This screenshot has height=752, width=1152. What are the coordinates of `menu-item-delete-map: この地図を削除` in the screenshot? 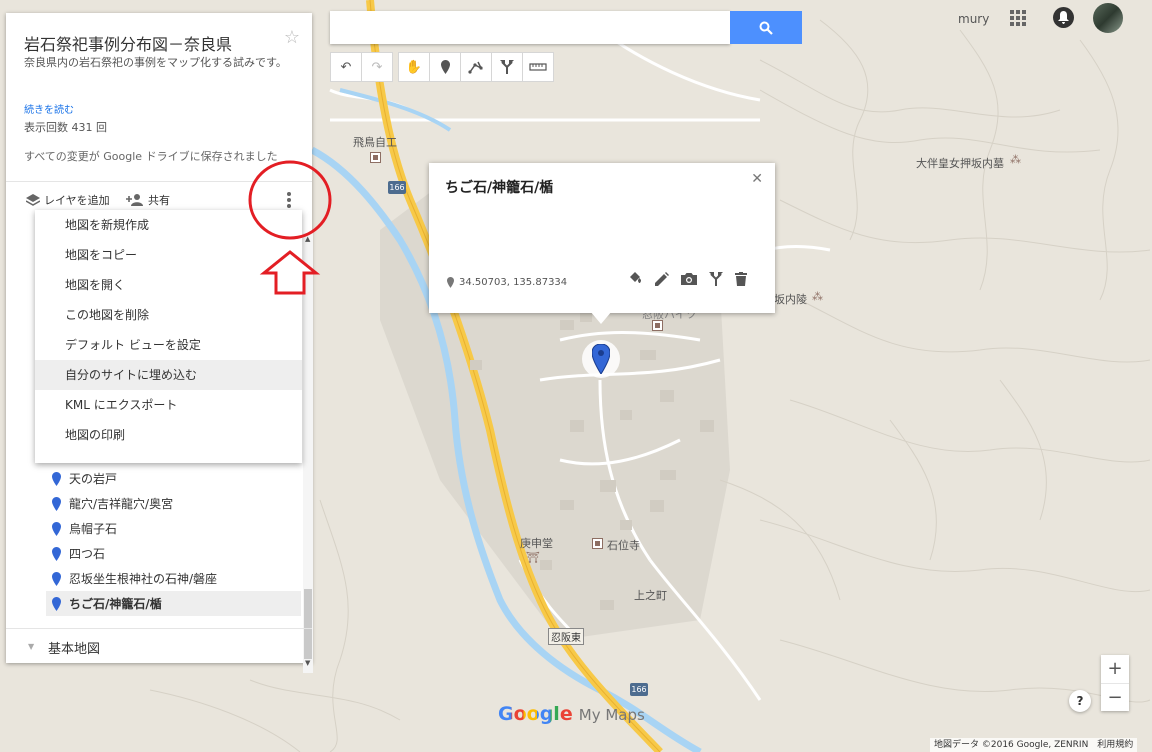 It's located at (168, 315).